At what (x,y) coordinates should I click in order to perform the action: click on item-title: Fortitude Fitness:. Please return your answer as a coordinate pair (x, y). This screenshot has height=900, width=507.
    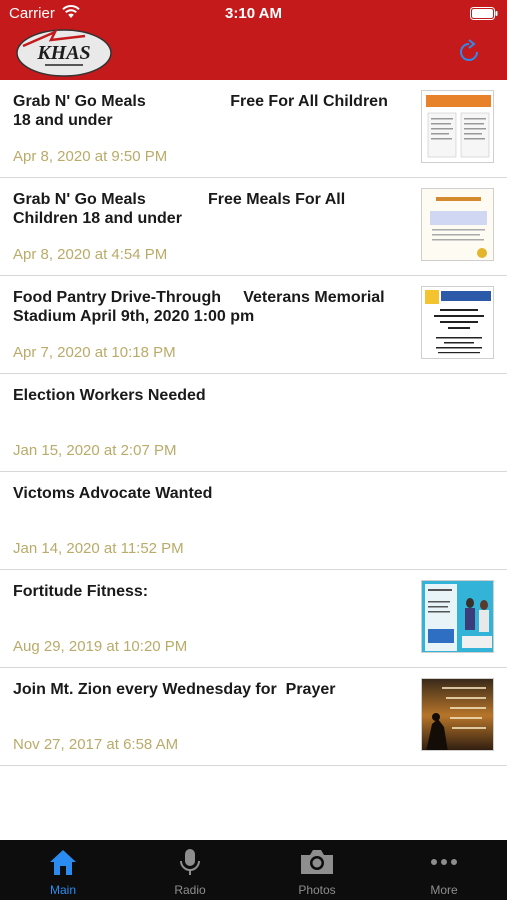
    Looking at the image, I should click on (81, 591).